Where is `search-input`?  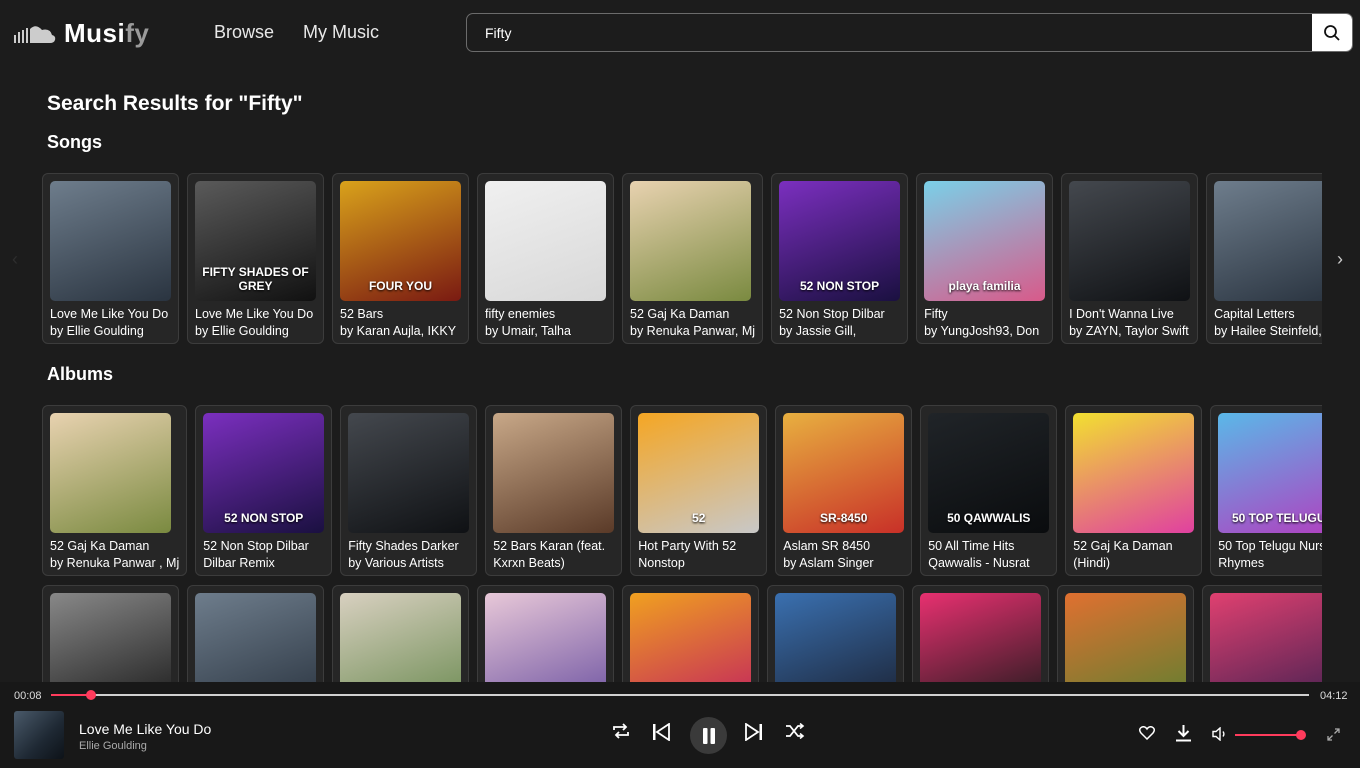 search-input is located at coordinates (889, 32).